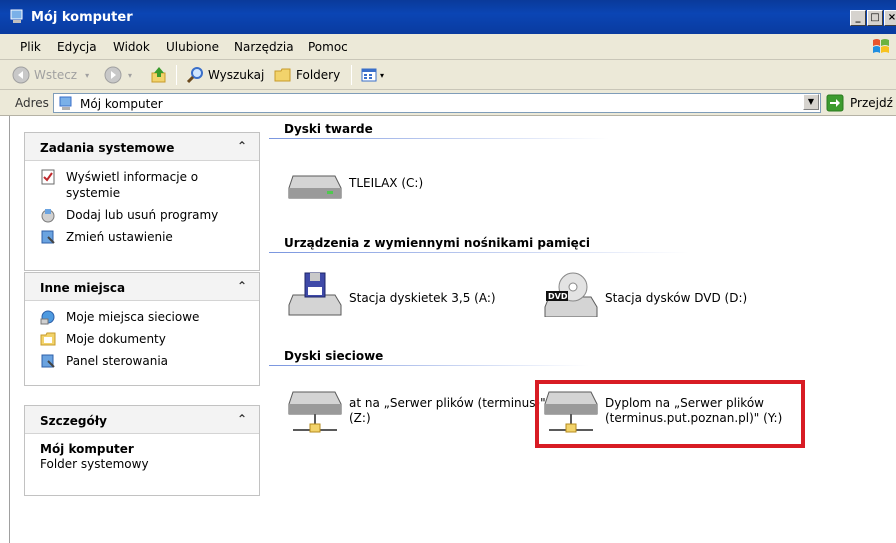  I want to click on forward-button: ▾, so click(118, 75).